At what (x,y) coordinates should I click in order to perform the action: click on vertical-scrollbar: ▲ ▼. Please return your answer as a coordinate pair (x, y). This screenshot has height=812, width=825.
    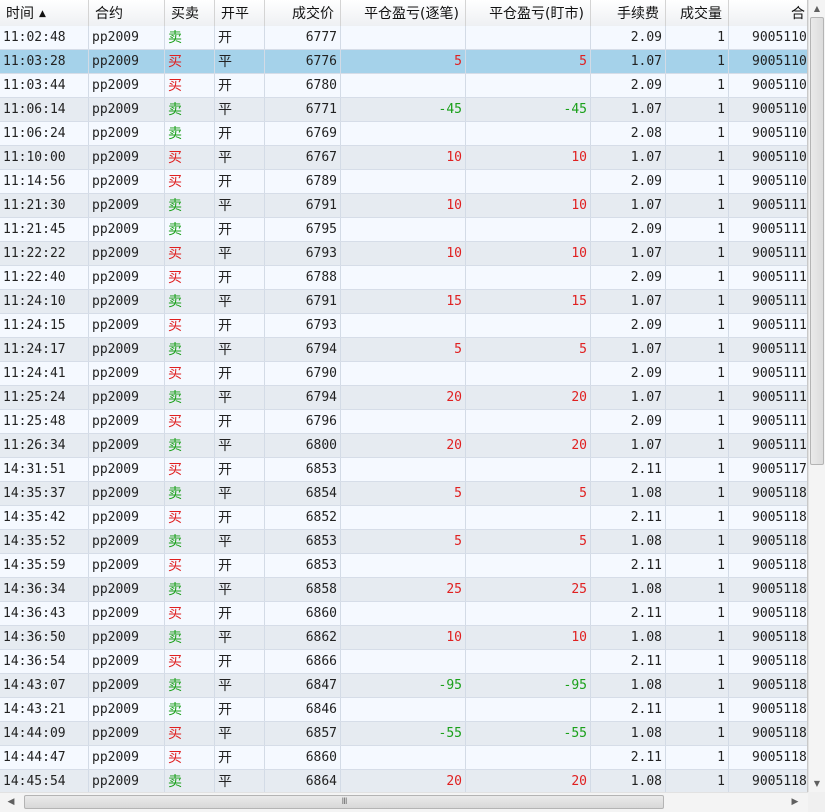
    Looking at the image, I should click on (816, 396).